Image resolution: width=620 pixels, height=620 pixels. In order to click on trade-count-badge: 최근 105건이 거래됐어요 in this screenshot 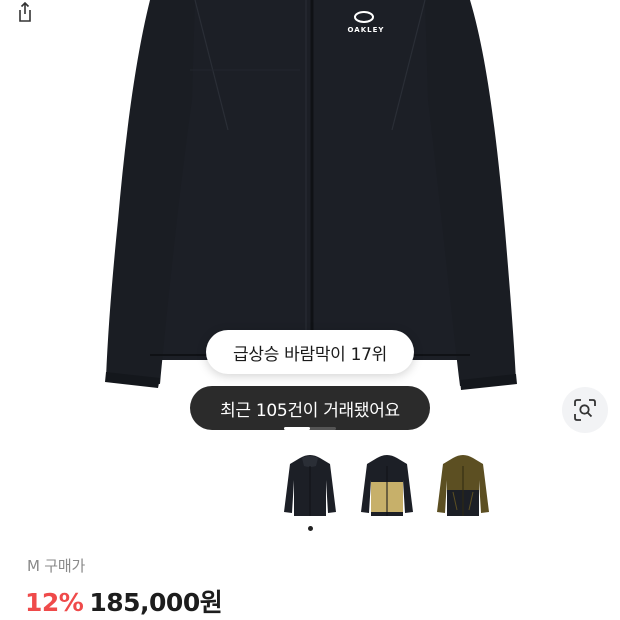, I will do `click(310, 408)`.